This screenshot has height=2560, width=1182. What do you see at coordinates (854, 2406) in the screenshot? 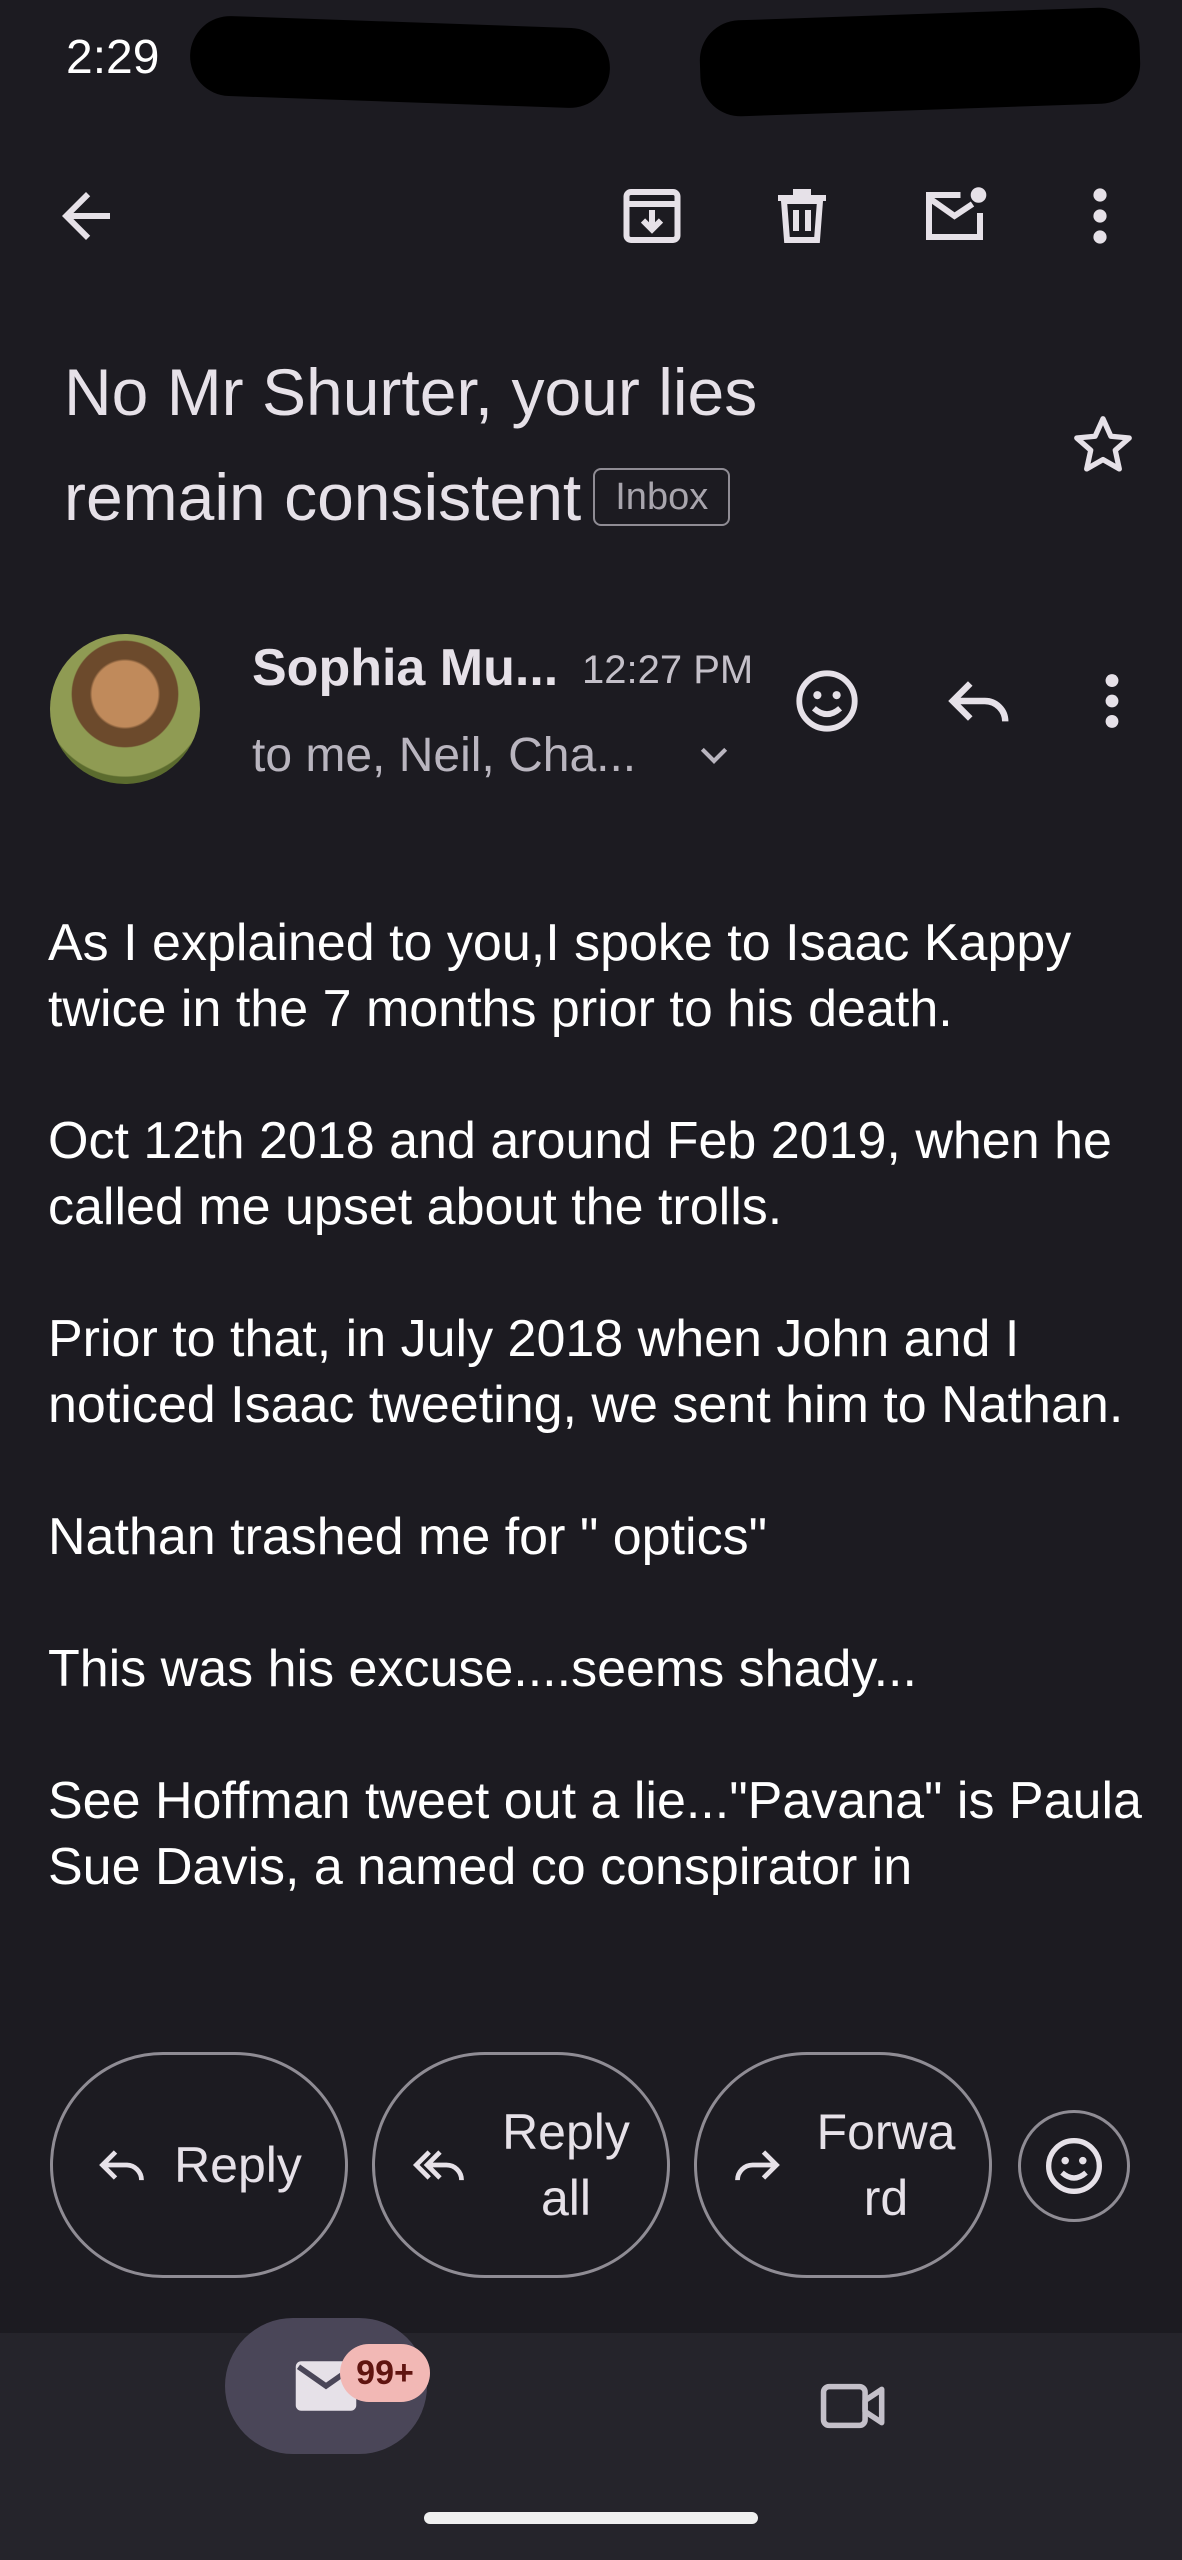
I see `meet-video-icon` at bounding box center [854, 2406].